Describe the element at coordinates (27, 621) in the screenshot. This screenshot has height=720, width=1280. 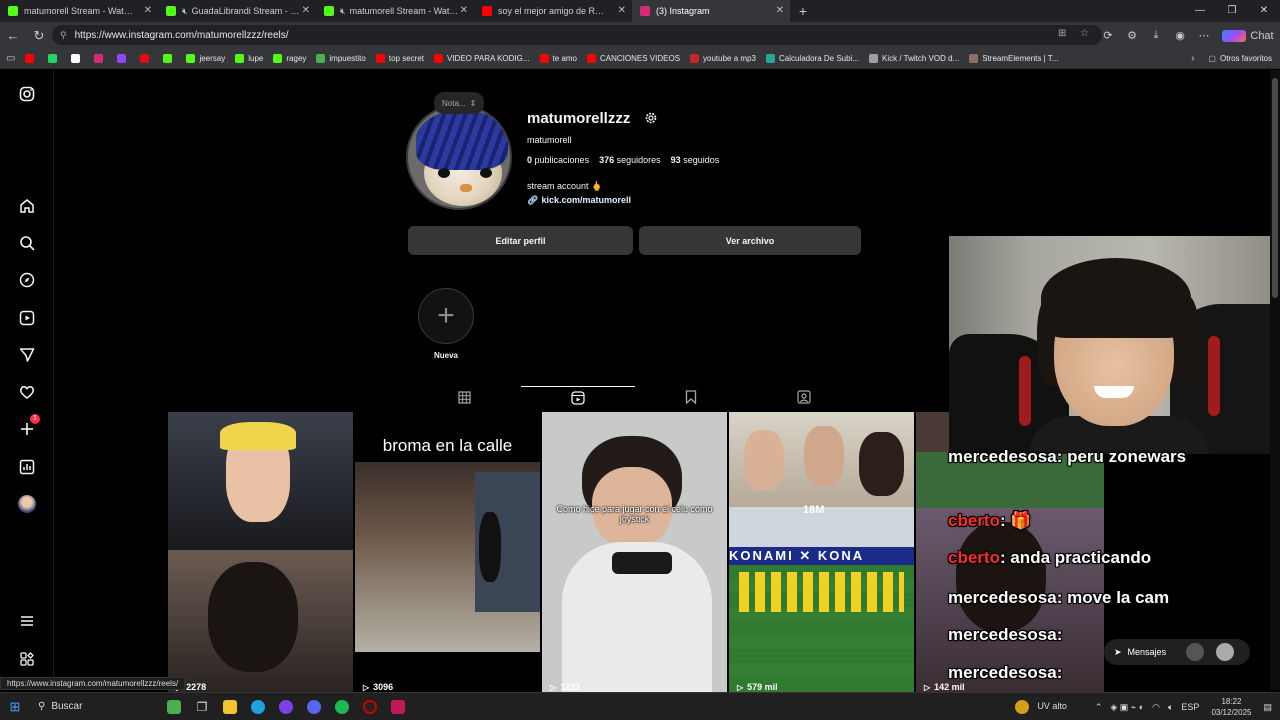
I see `more-menu-hamburger-icon` at that location.